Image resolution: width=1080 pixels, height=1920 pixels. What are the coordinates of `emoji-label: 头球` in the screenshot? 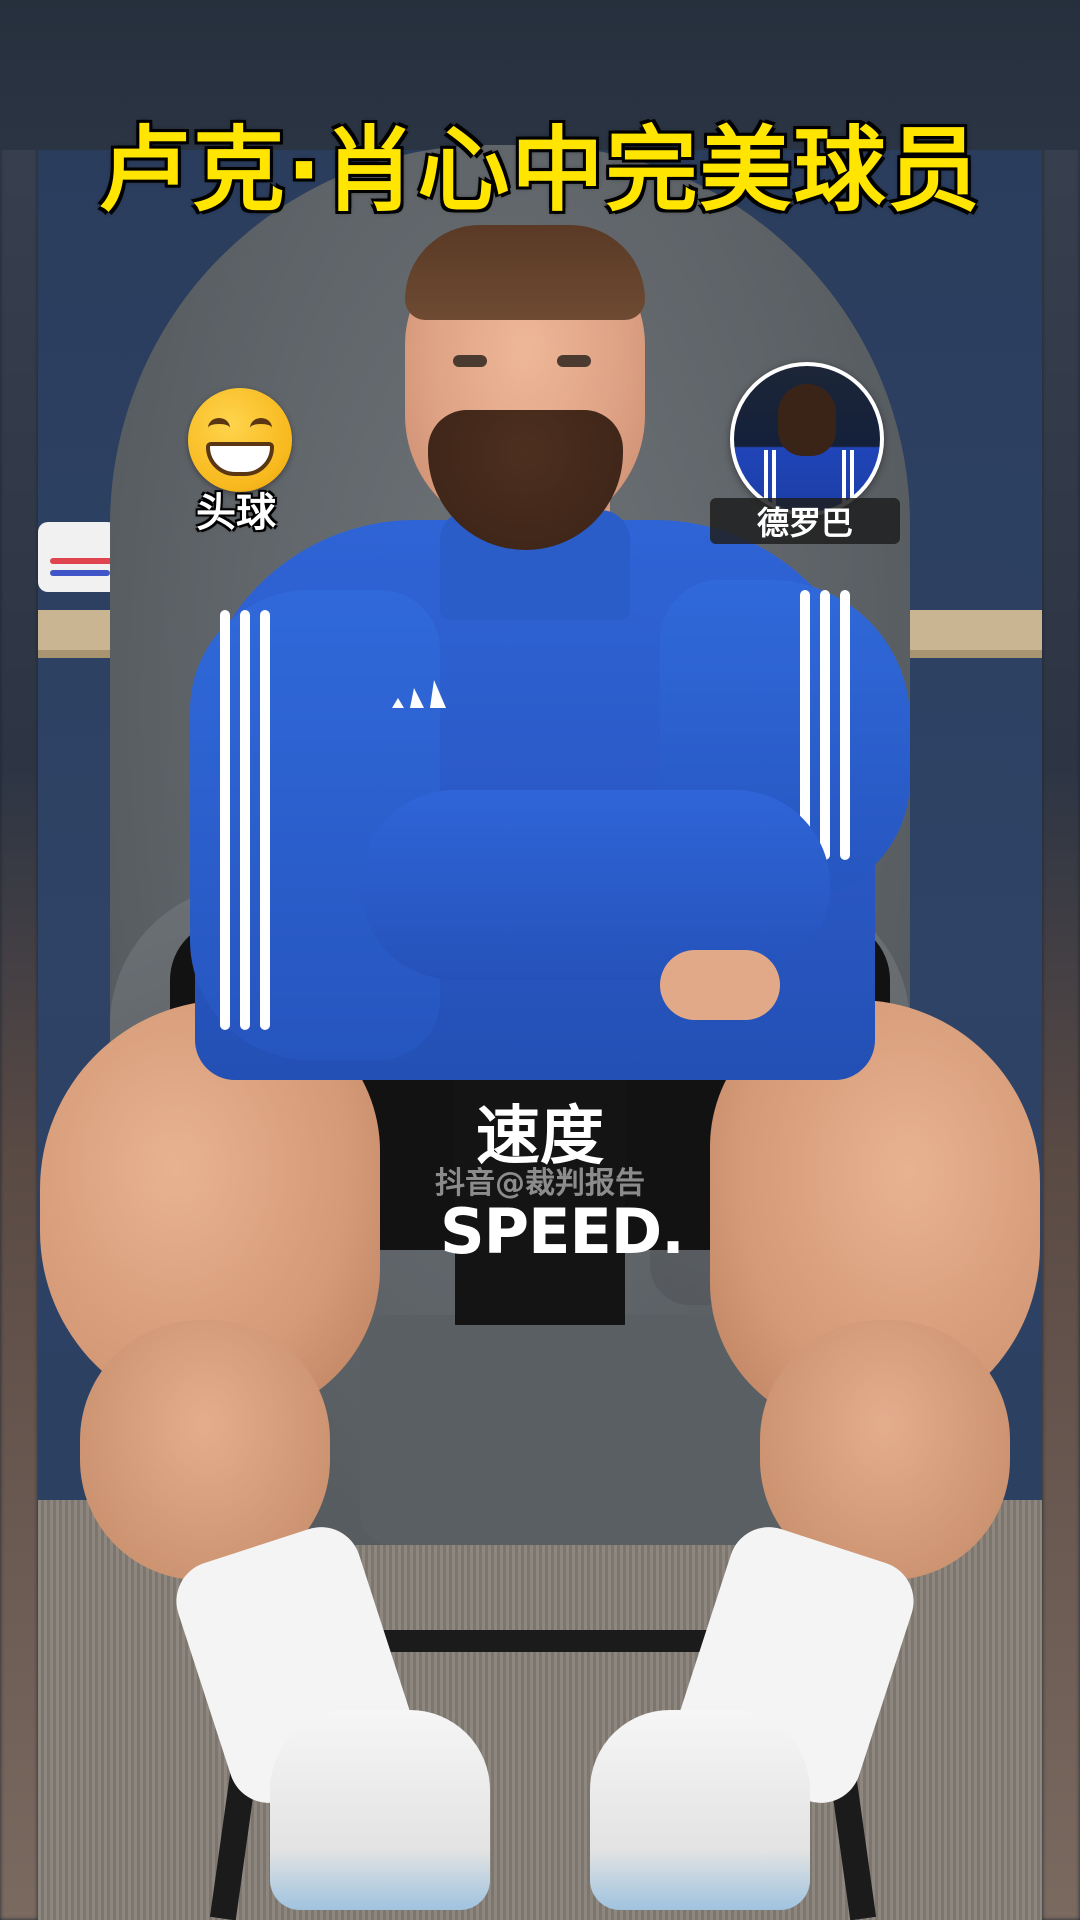 It's located at (236, 513).